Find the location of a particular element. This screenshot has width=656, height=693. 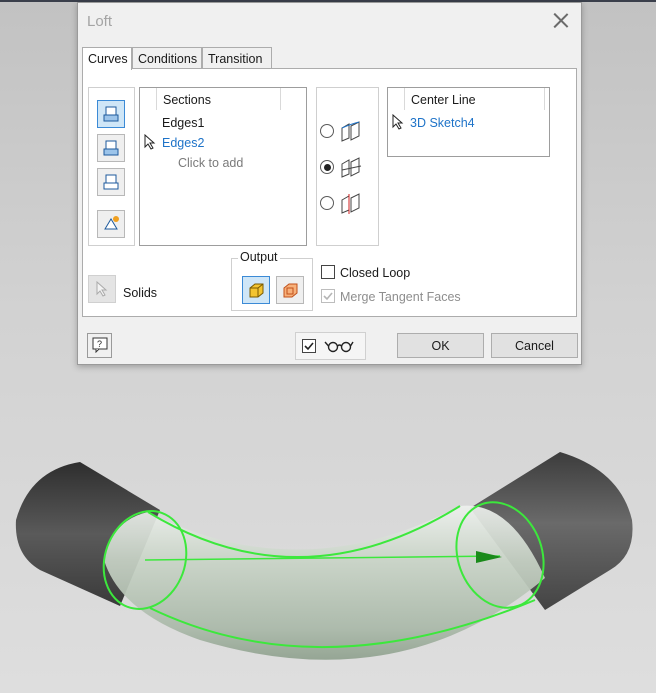

select-rails-button is located at coordinates (111, 148).